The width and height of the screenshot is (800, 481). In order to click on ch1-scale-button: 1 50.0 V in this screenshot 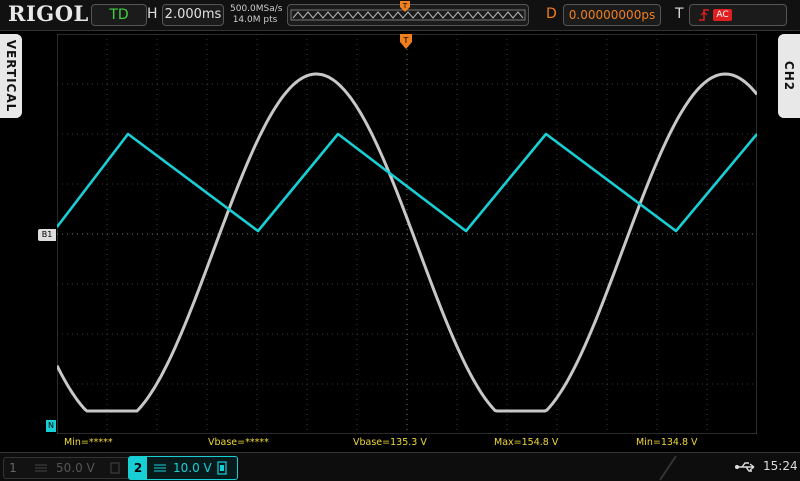, I will do `click(66, 468)`.